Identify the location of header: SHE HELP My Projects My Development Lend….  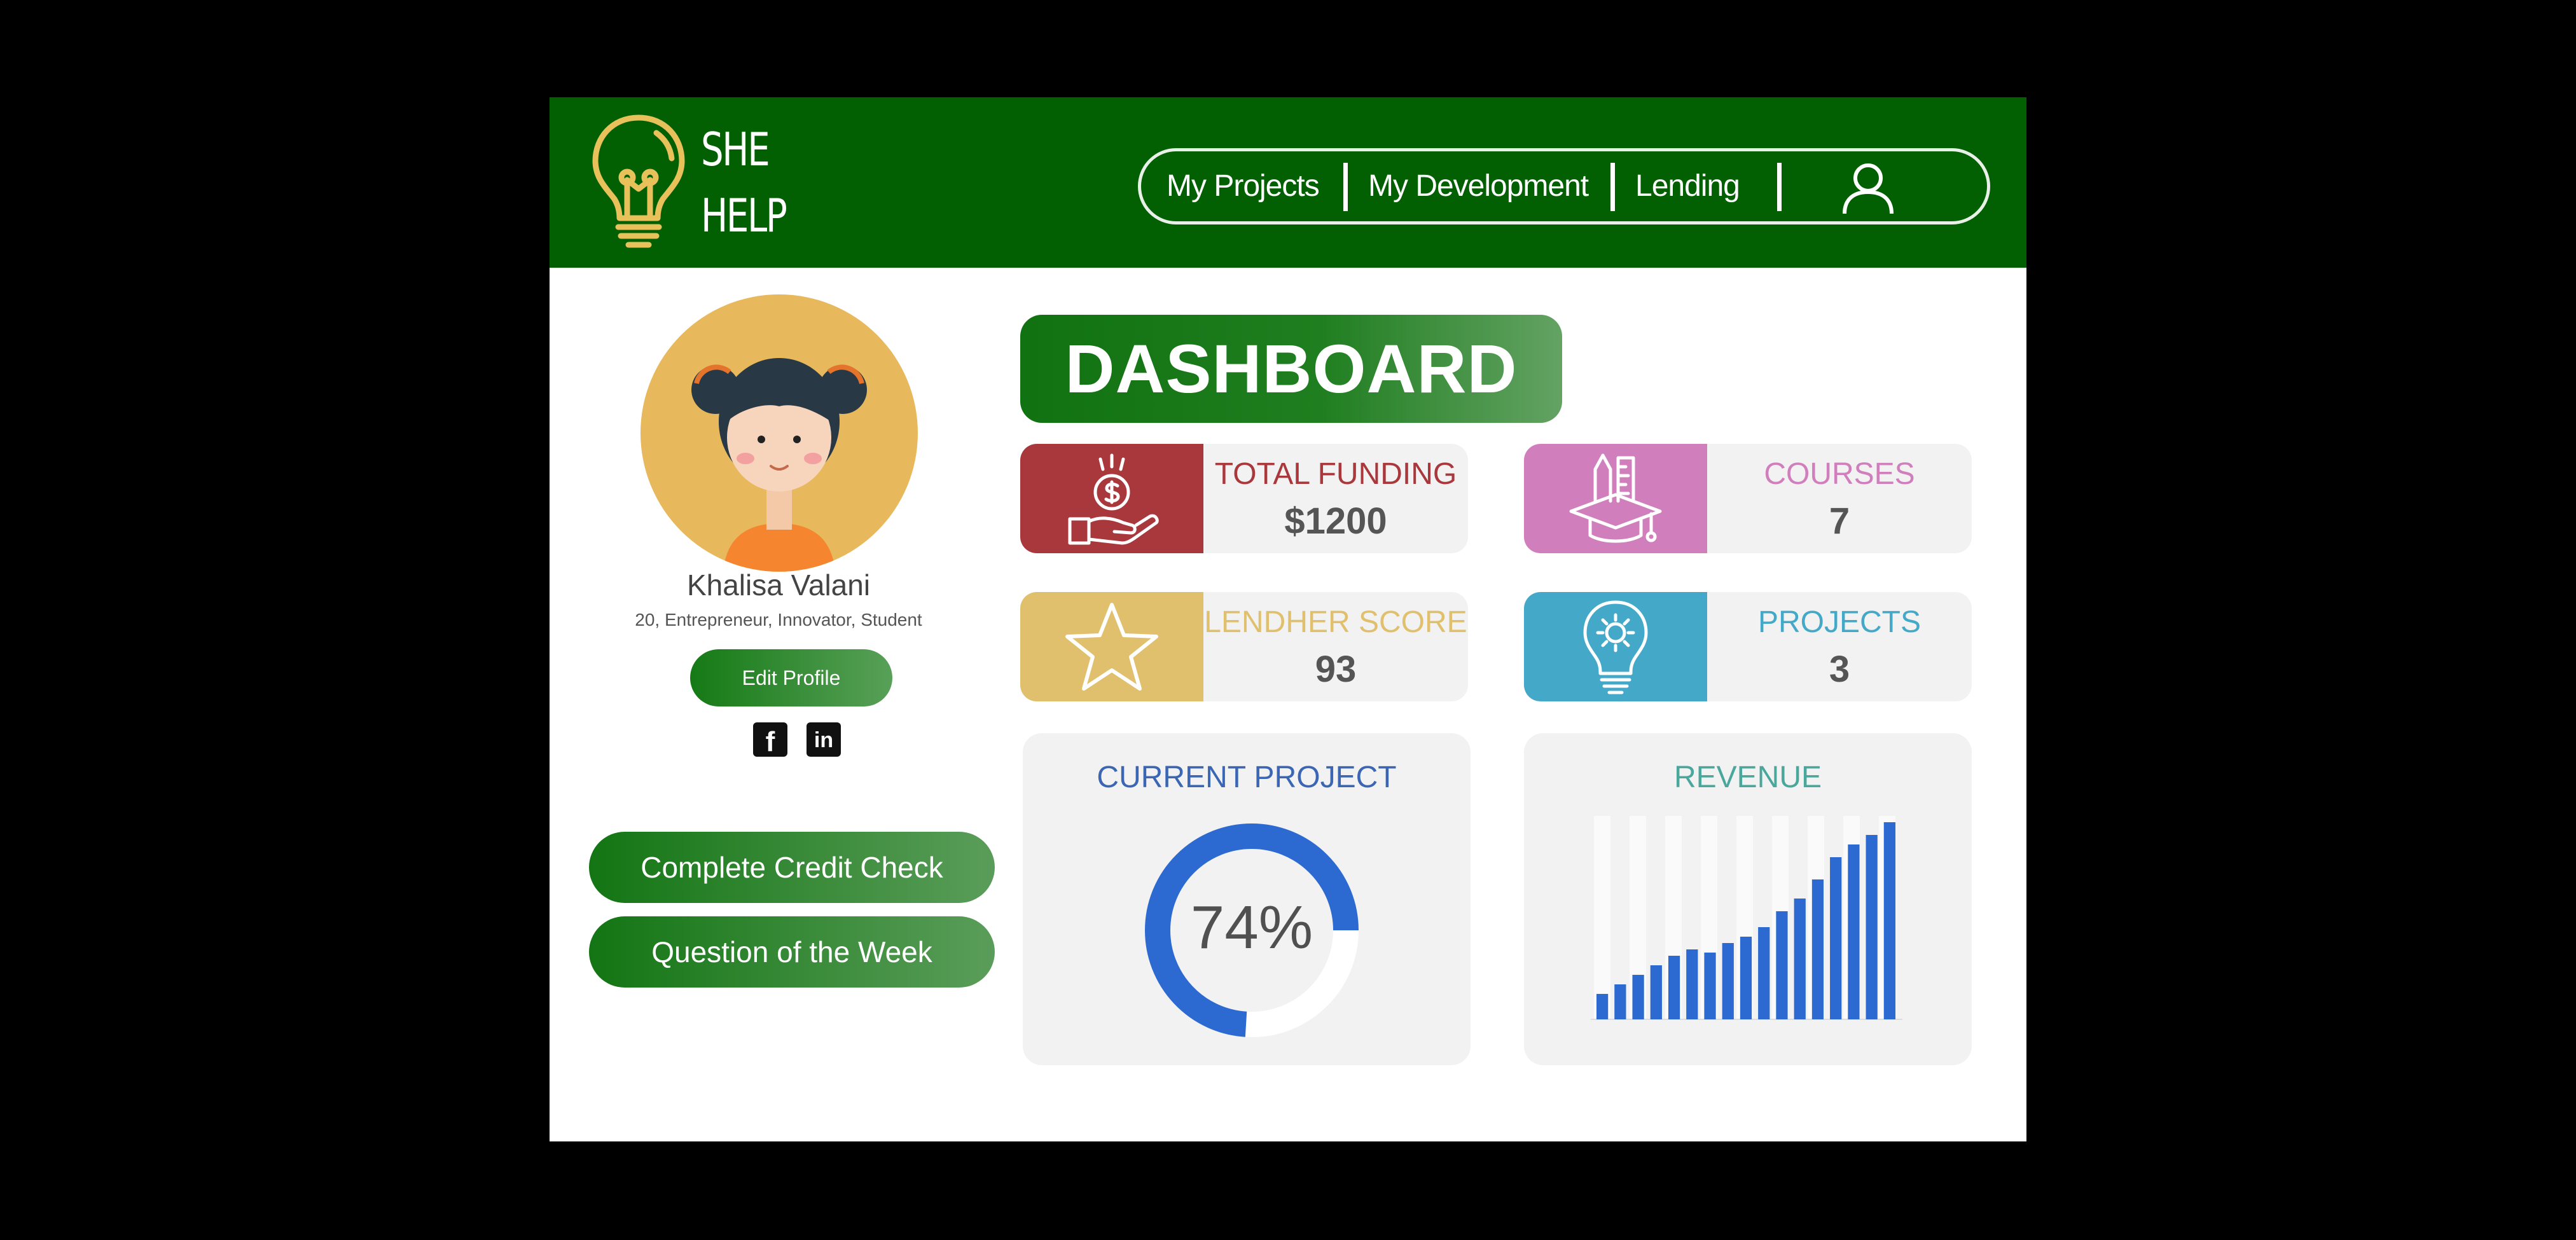
(1288, 182).